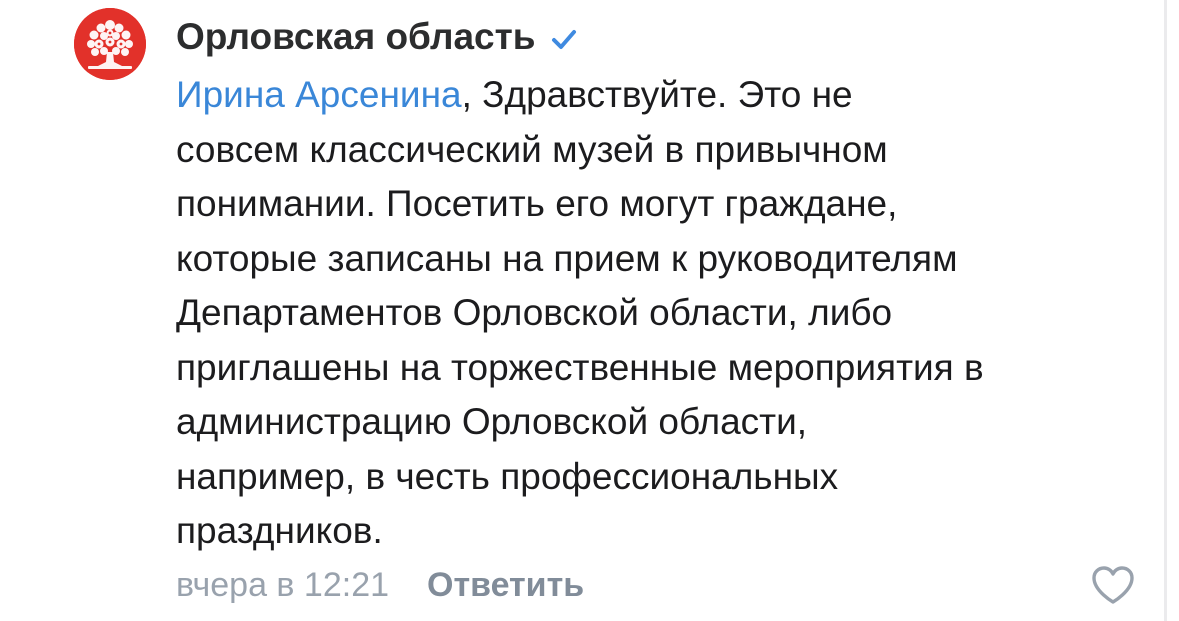 The height and width of the screenshot is (621, 1179). What do you see at coordinates (319, 94) in the screenshot?
I see `mention-link: Ирина Арсенина` at bounding box center [319, 94].